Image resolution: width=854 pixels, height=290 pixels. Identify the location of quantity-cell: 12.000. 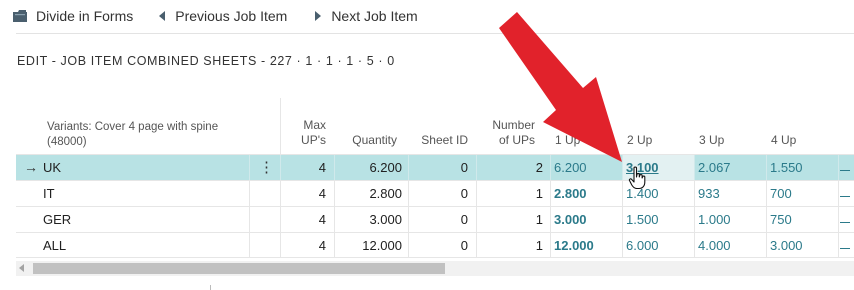
(369, 245).